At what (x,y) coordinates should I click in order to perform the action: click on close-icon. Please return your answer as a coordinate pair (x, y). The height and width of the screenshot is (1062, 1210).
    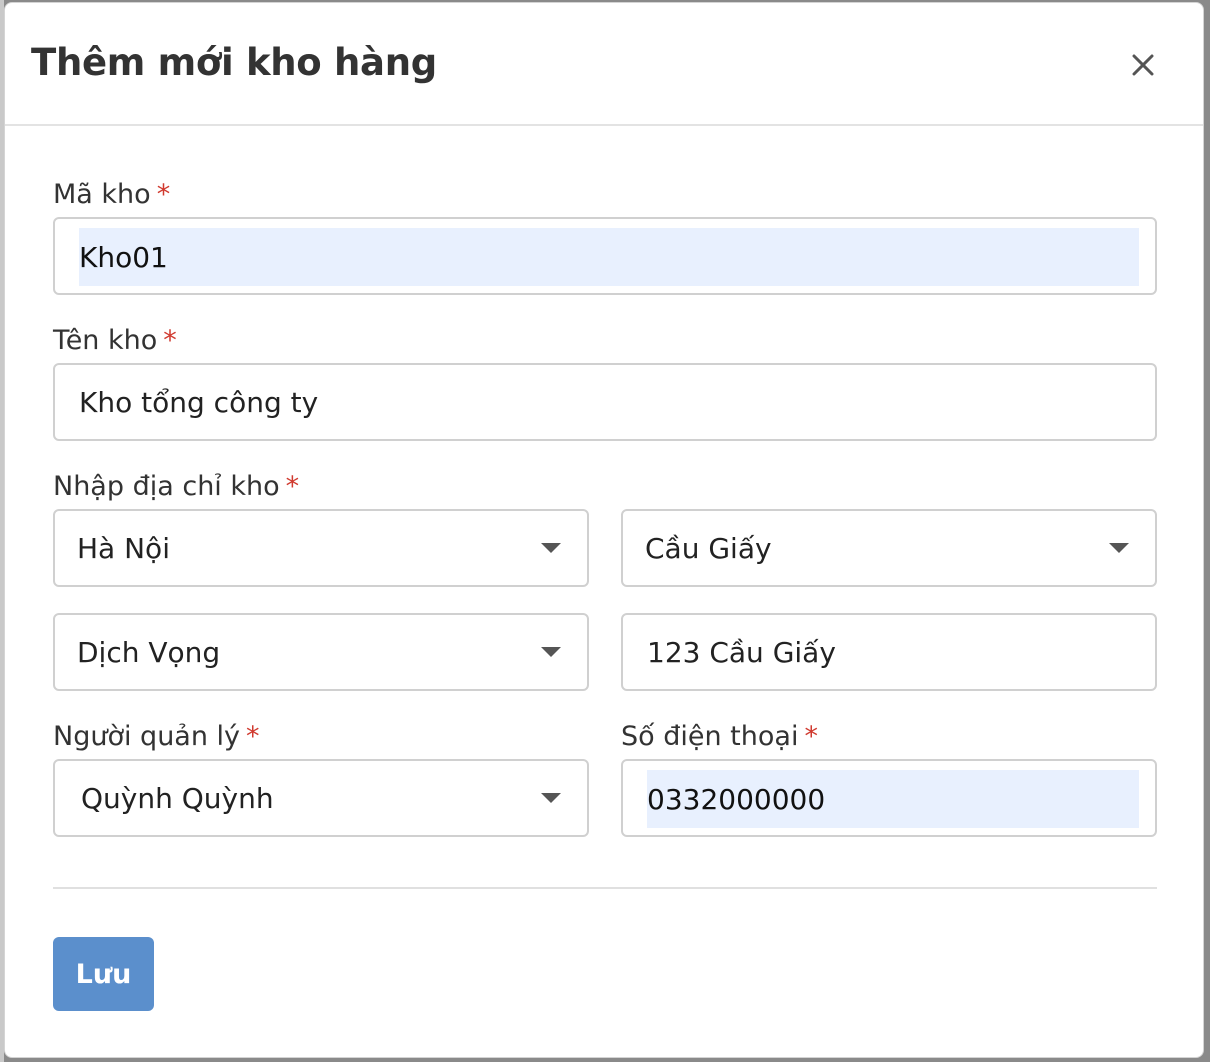
    Looking at the image, I should click on (1143, 65).